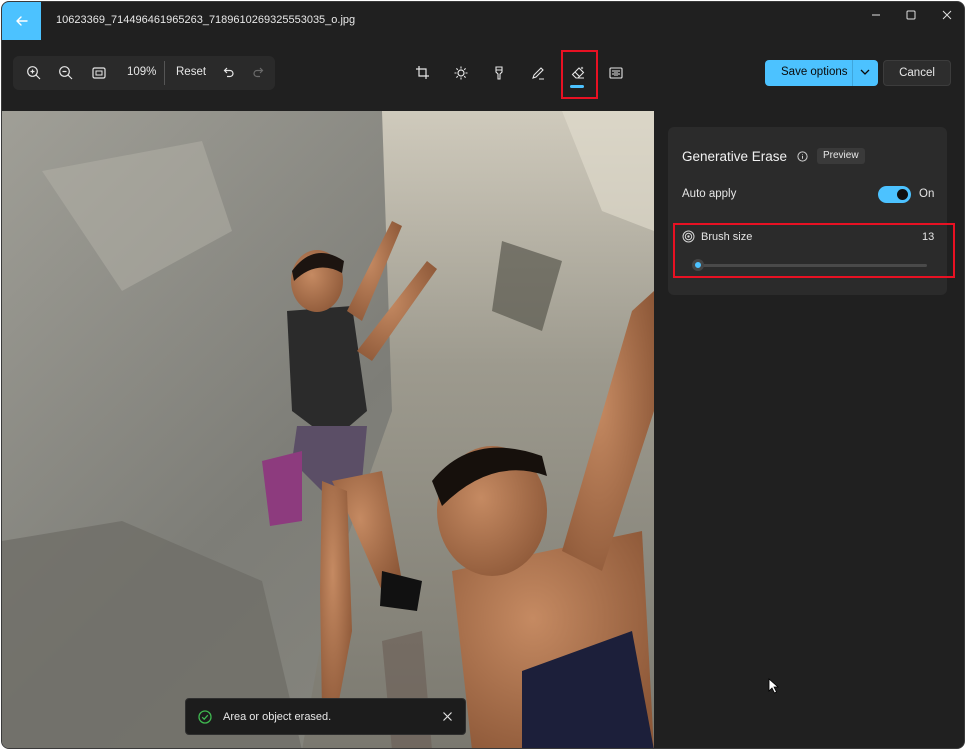 The height and width of the screenshot is (750, 966). I want to click on zoom-controls: 109% Reset, so click(144, 73).